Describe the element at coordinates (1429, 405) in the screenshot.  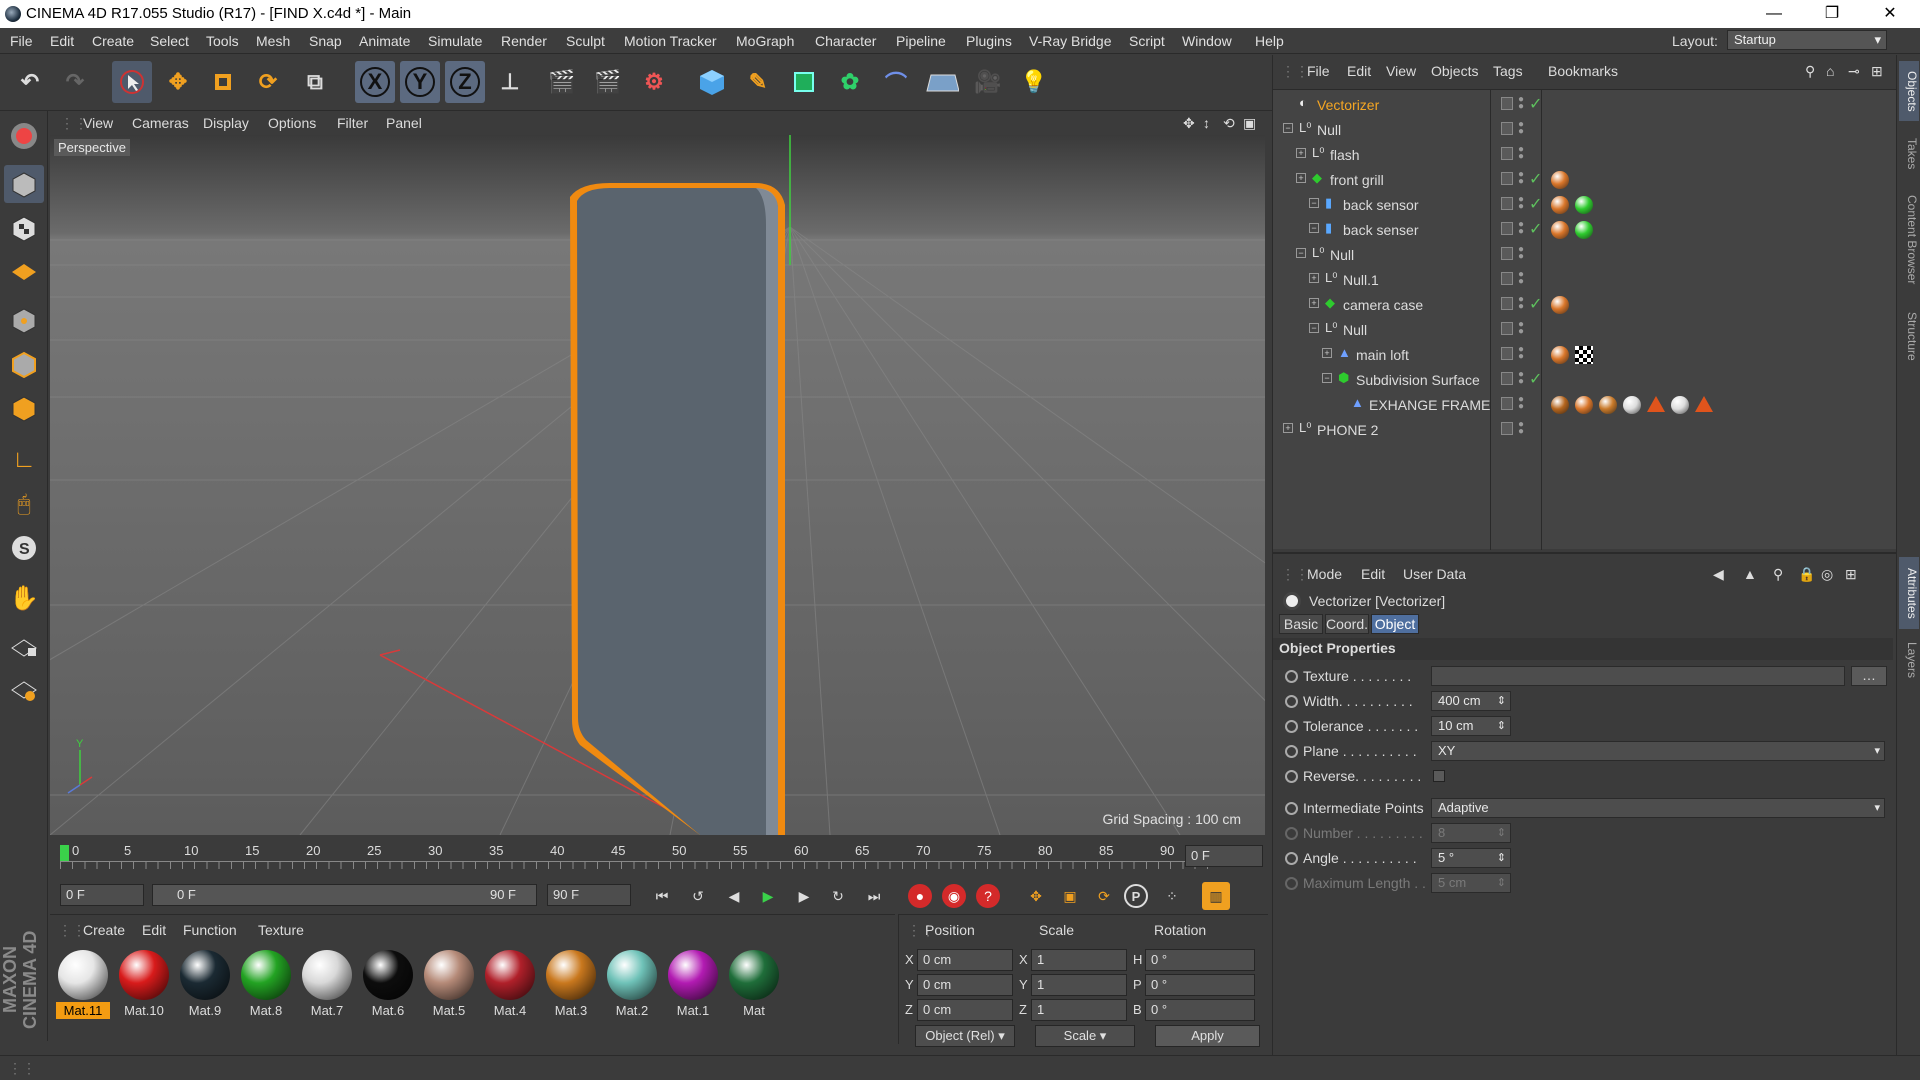
I see `object-name: EXHANGE FRAME` at that location.